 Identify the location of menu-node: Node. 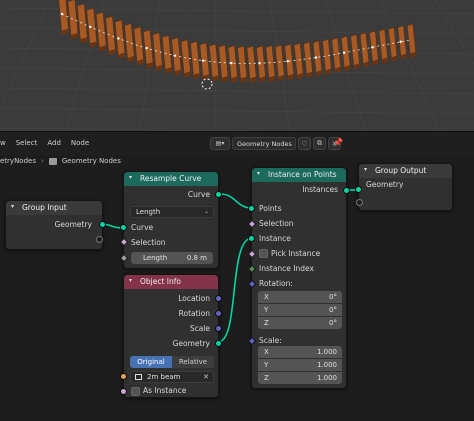
(80, 143).